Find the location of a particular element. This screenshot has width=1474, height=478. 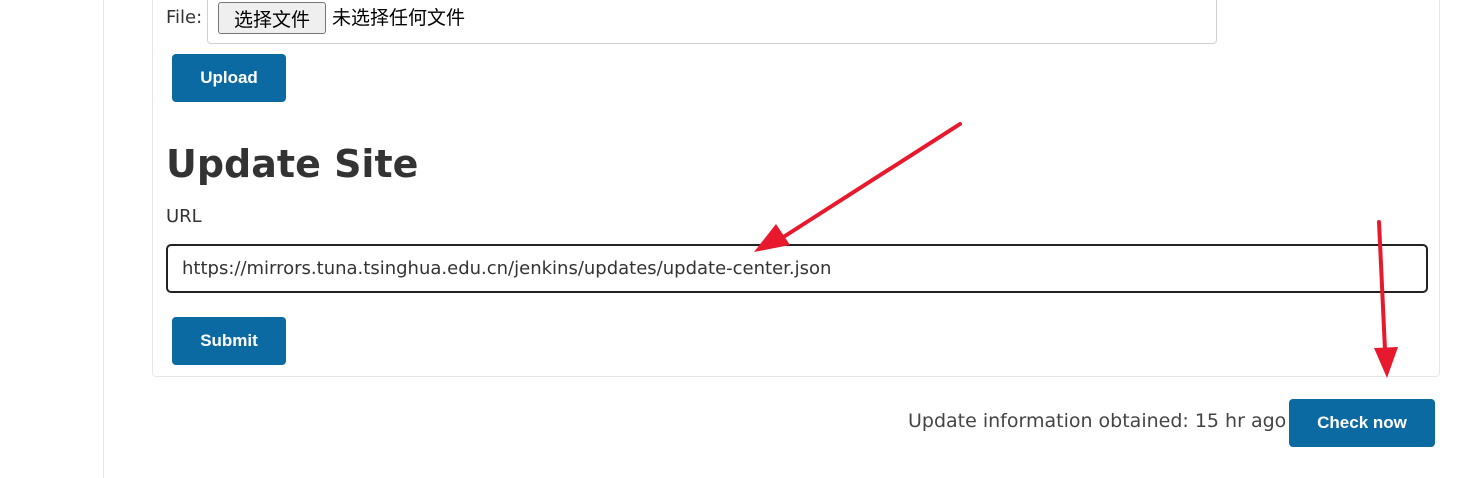

submit-button: Submit is located at coordinates (229, 341).